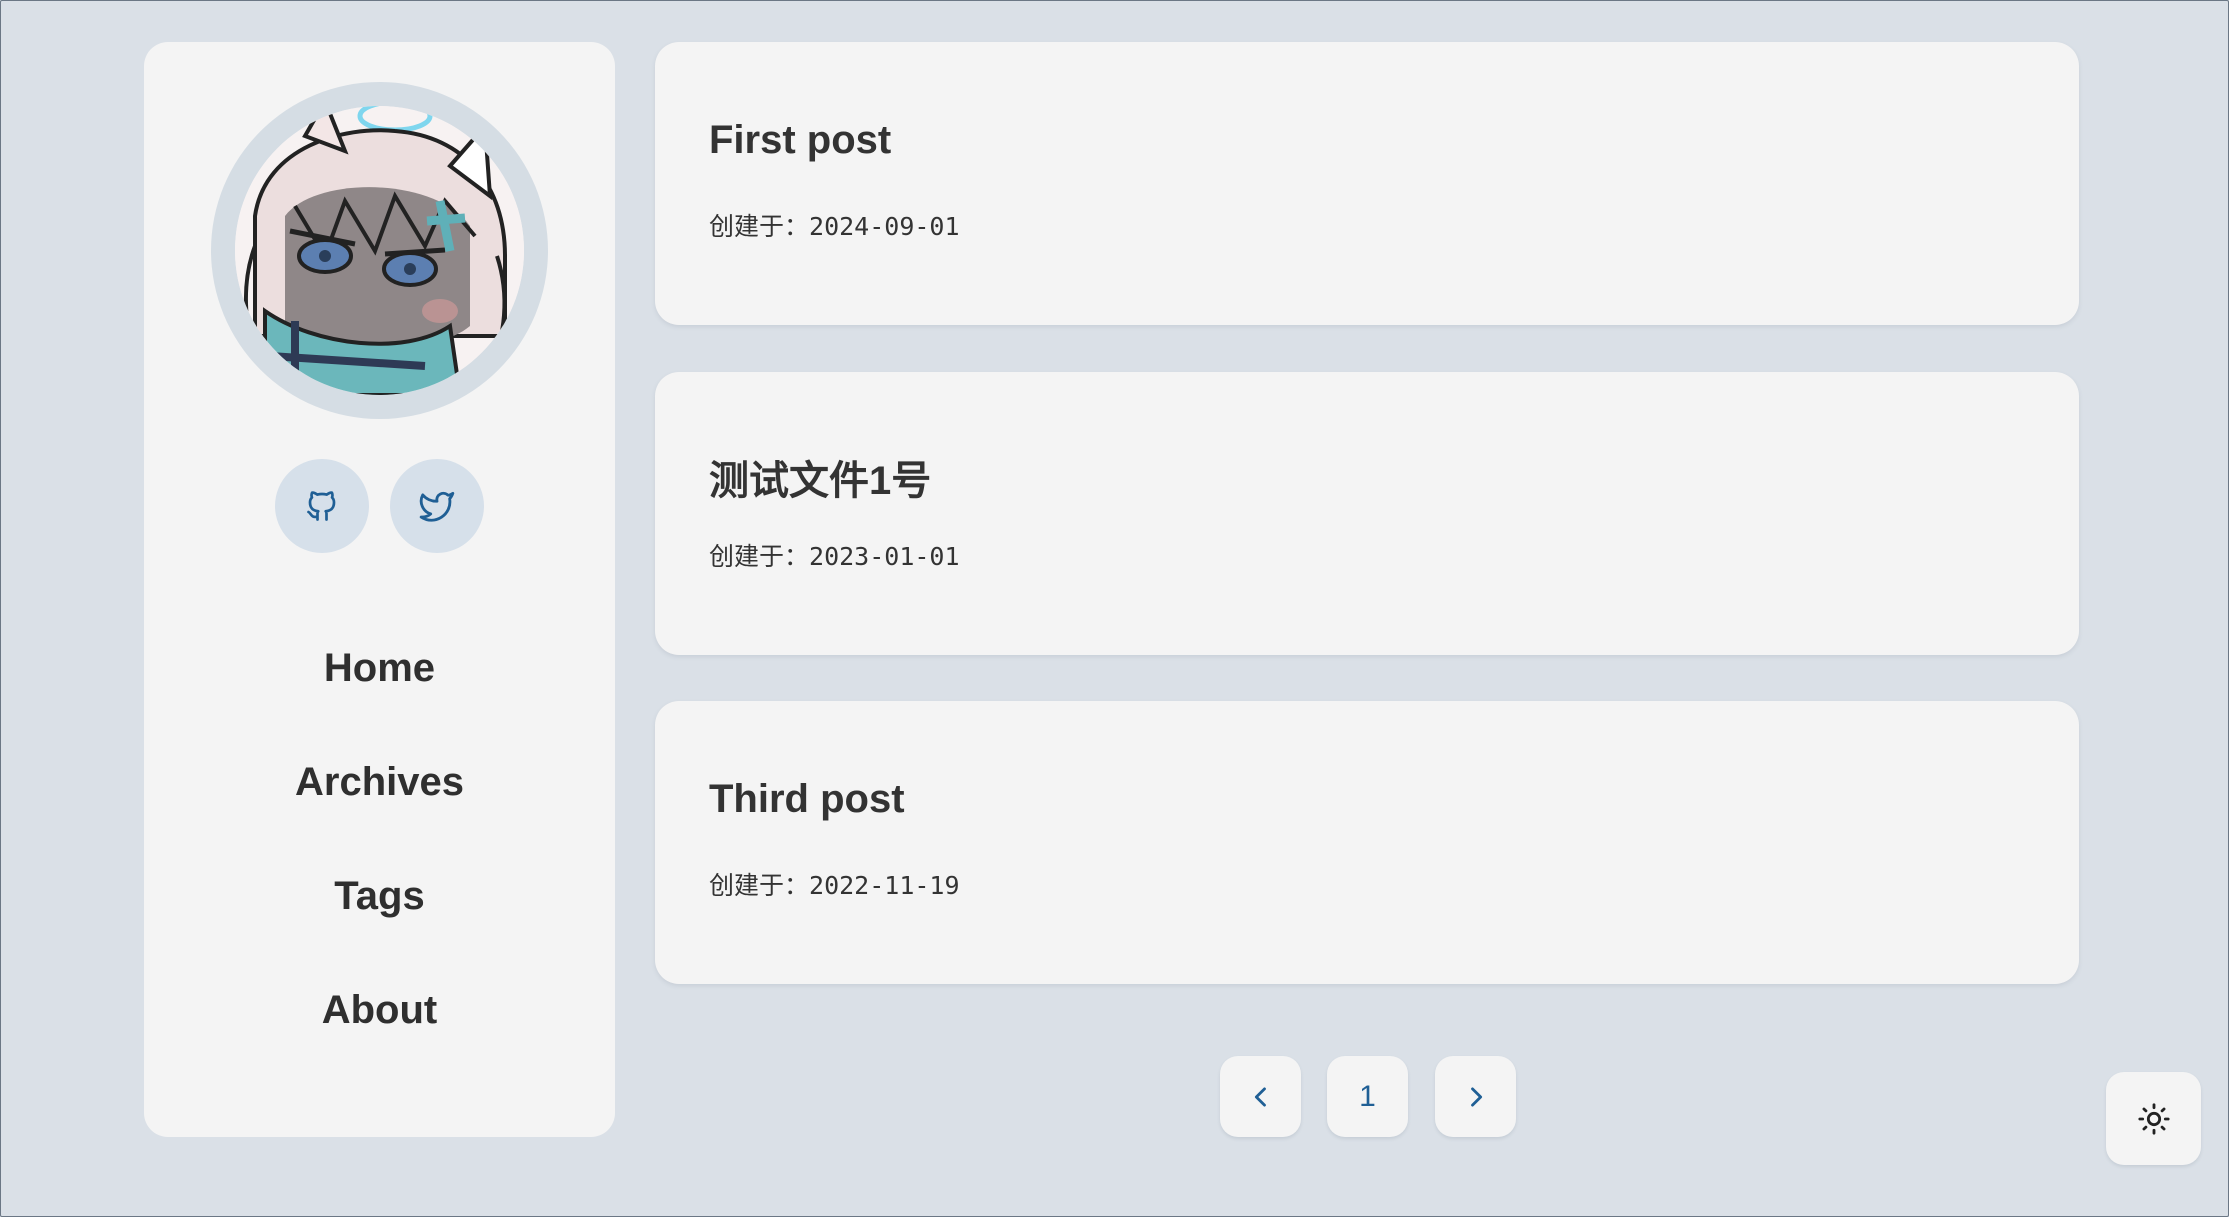 This screenshot has width=2229, height=1217. I want to click on twitter-link, so click(437, 506).